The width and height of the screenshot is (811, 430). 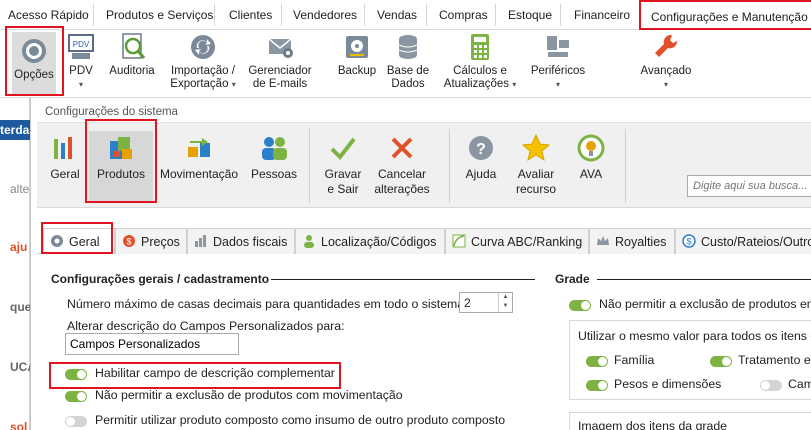 What do you see at coordinates (200, 241) in the screenshot?
I see `fiscal-icon` at bounding box center [200, 241].